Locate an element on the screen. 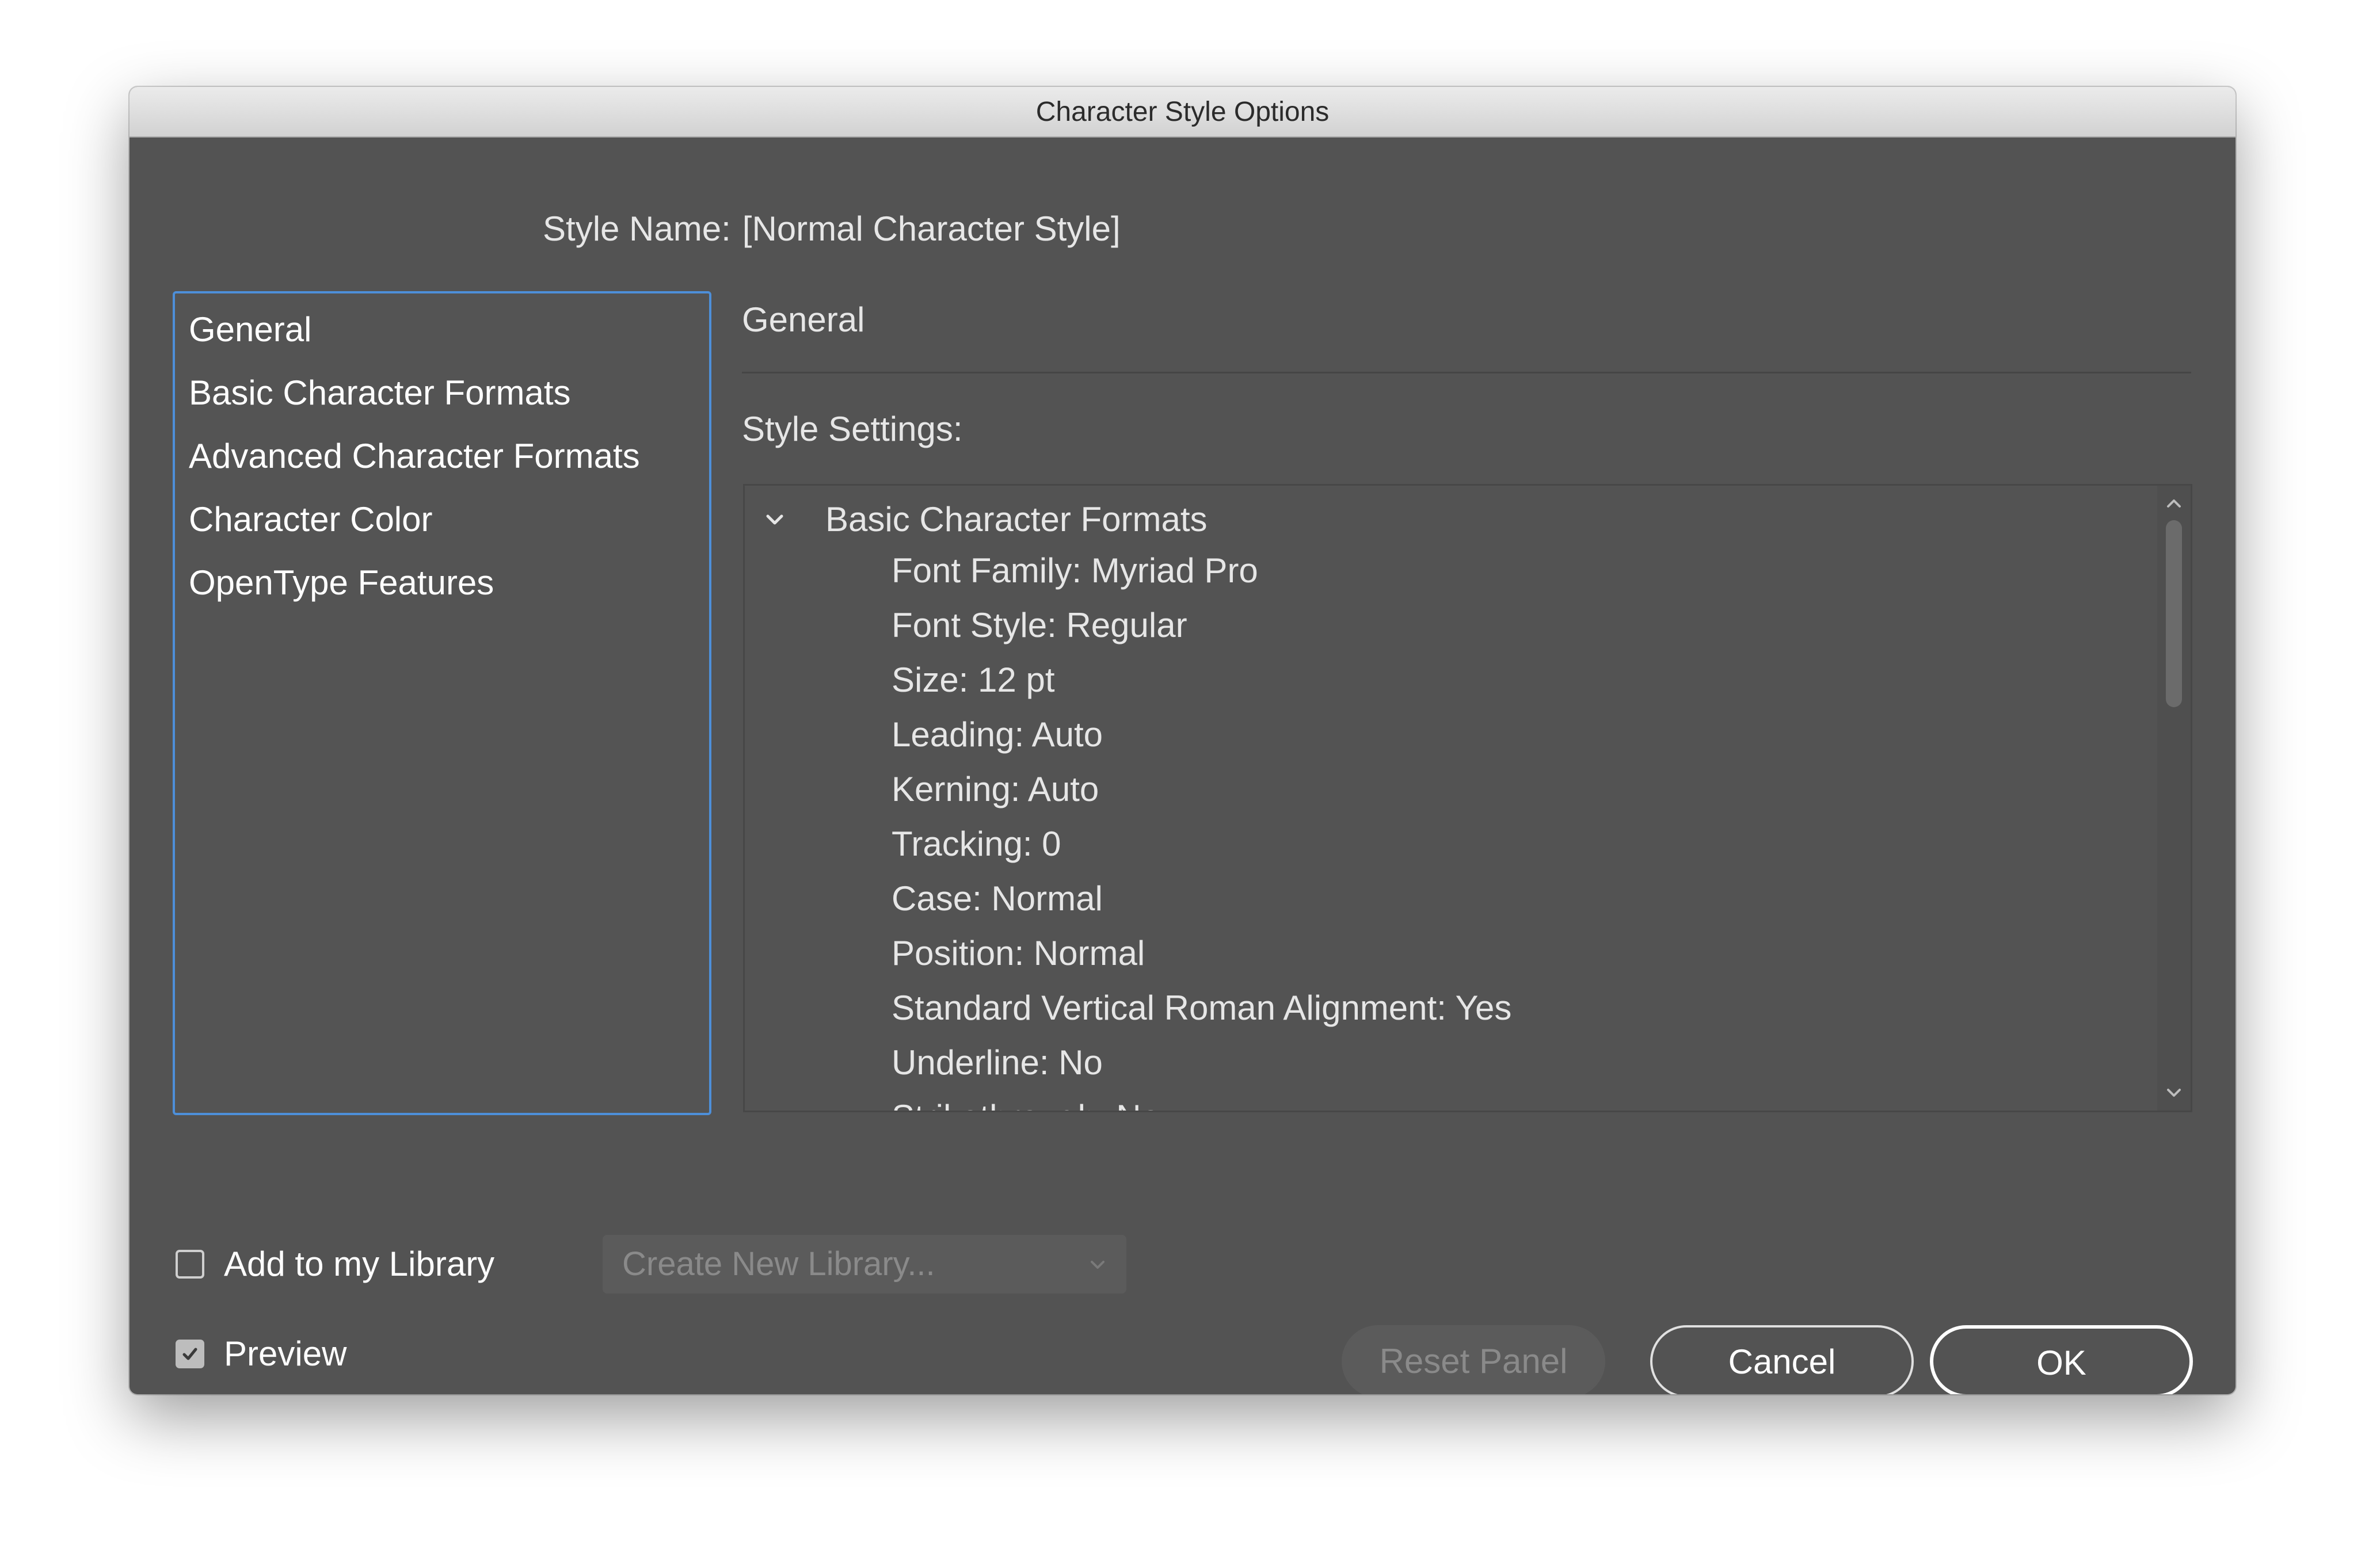 Image resolution: width=2365 pixels, height=1568 pixels. category-item-general: General is located at coordinates (442, 329).